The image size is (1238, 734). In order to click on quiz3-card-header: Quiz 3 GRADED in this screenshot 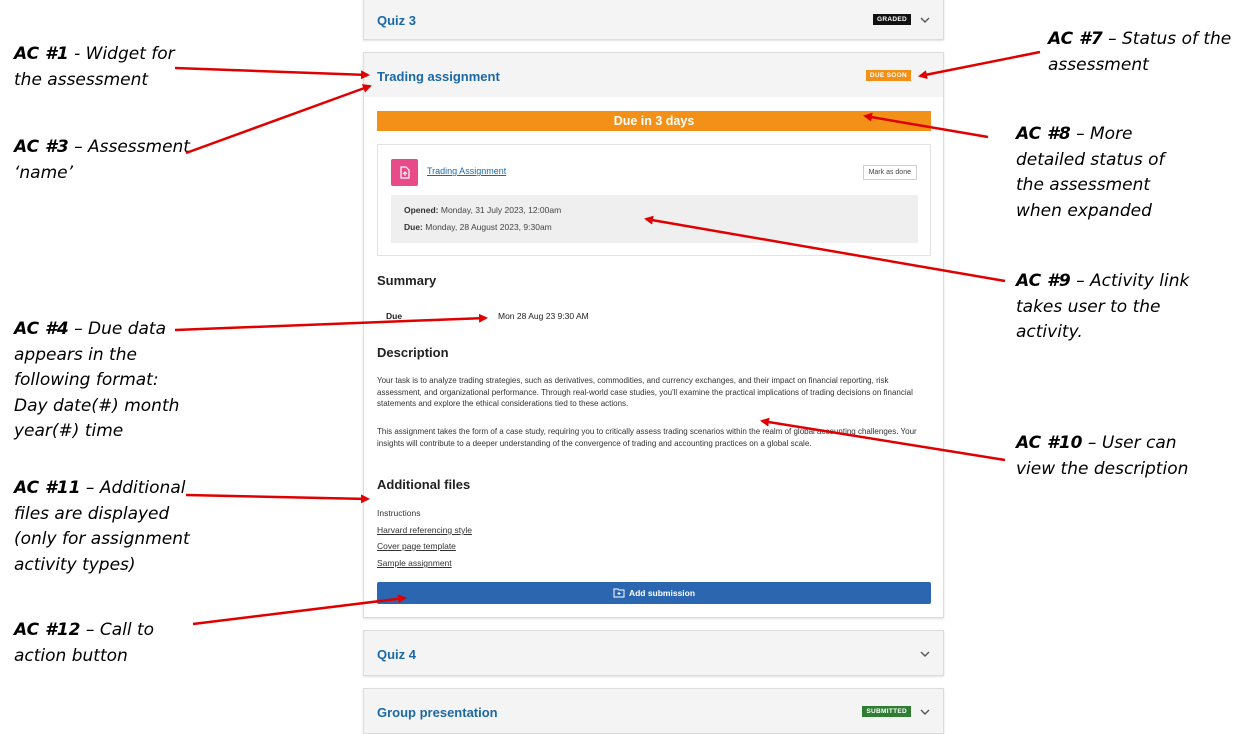, I will do `click(653, 20)`.